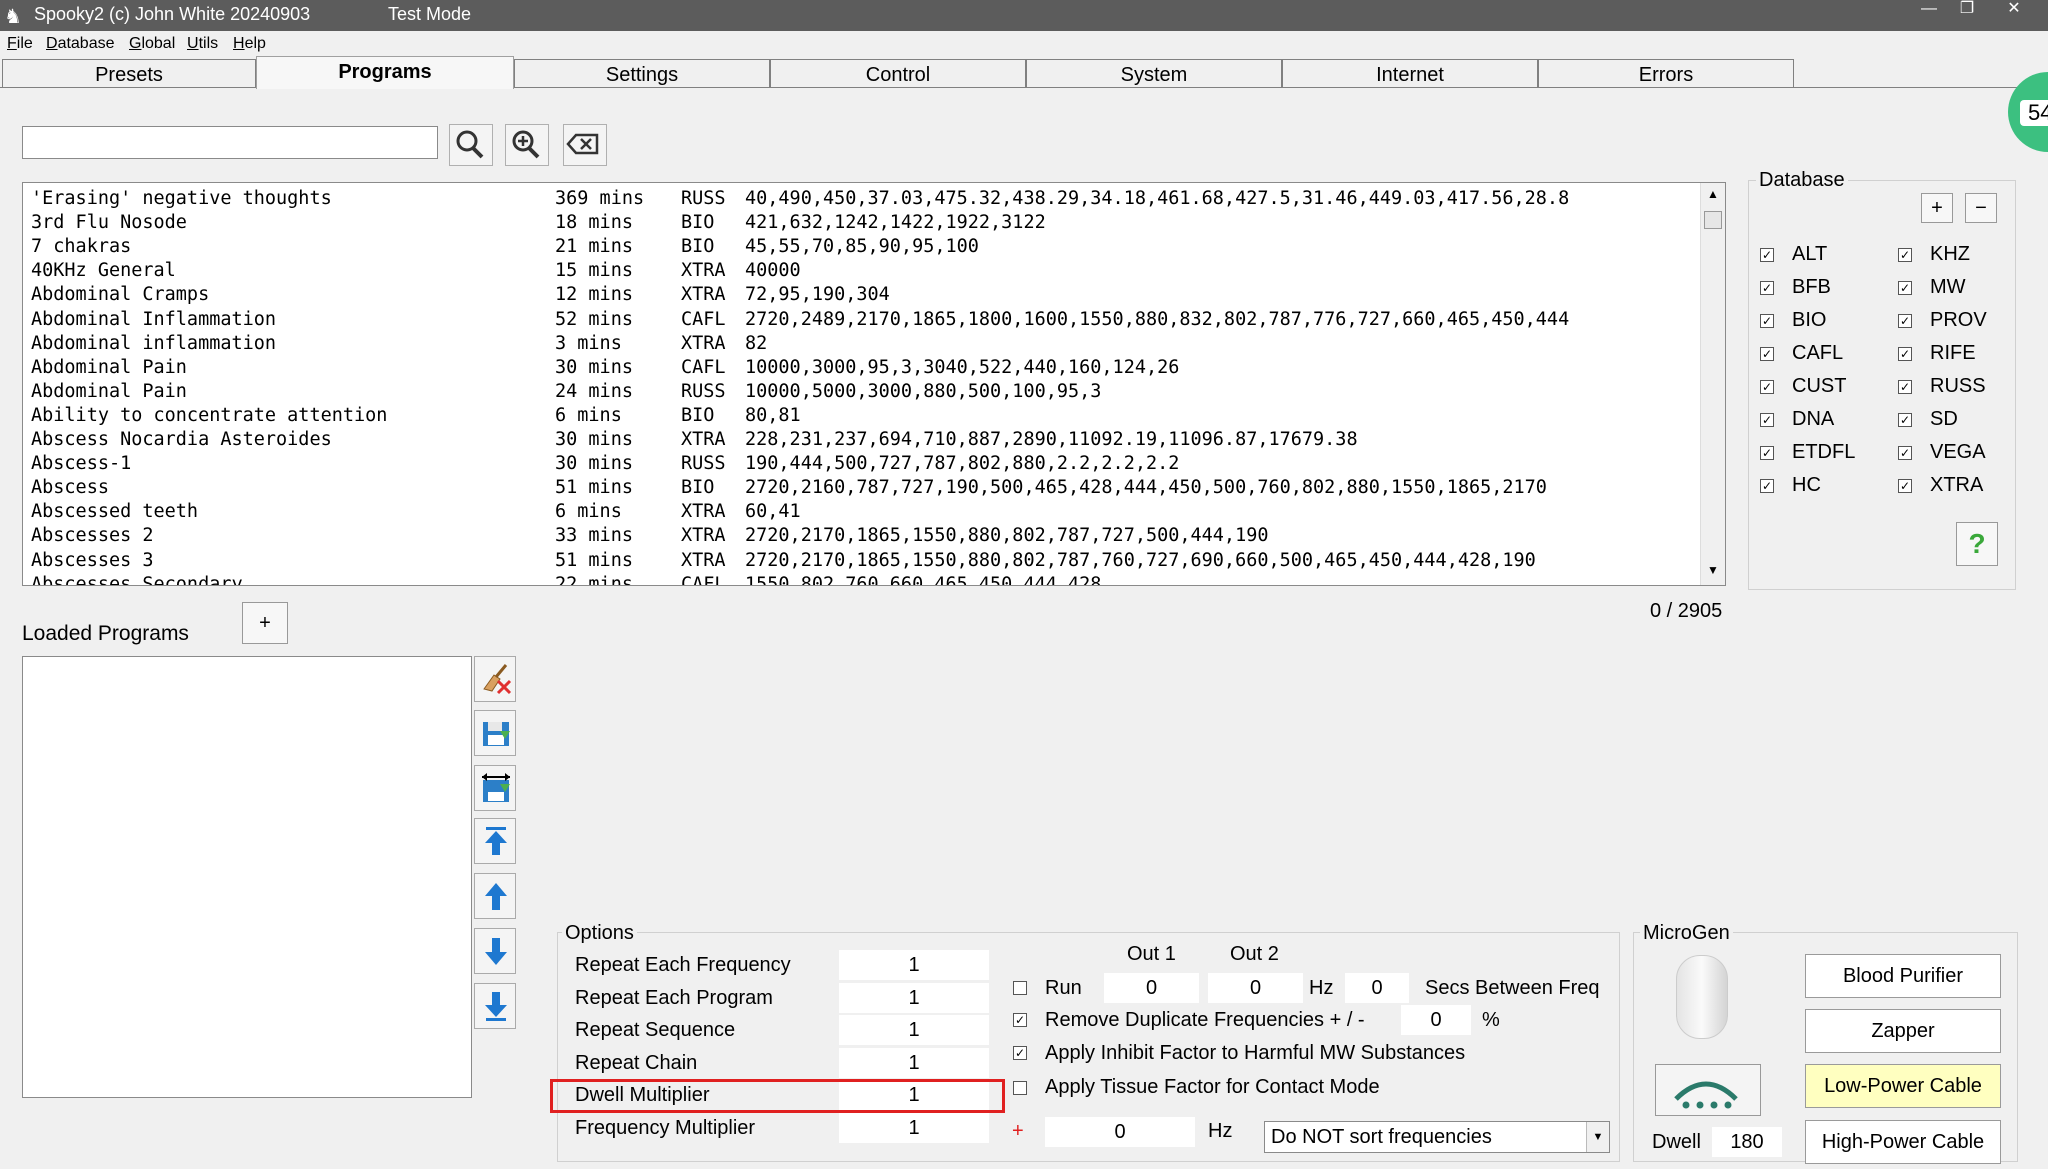  What do you see at coordinates (1811, 287) in the screenshot?
I see `database-bfb-label: BFB` at bounding box center [1811, 287].